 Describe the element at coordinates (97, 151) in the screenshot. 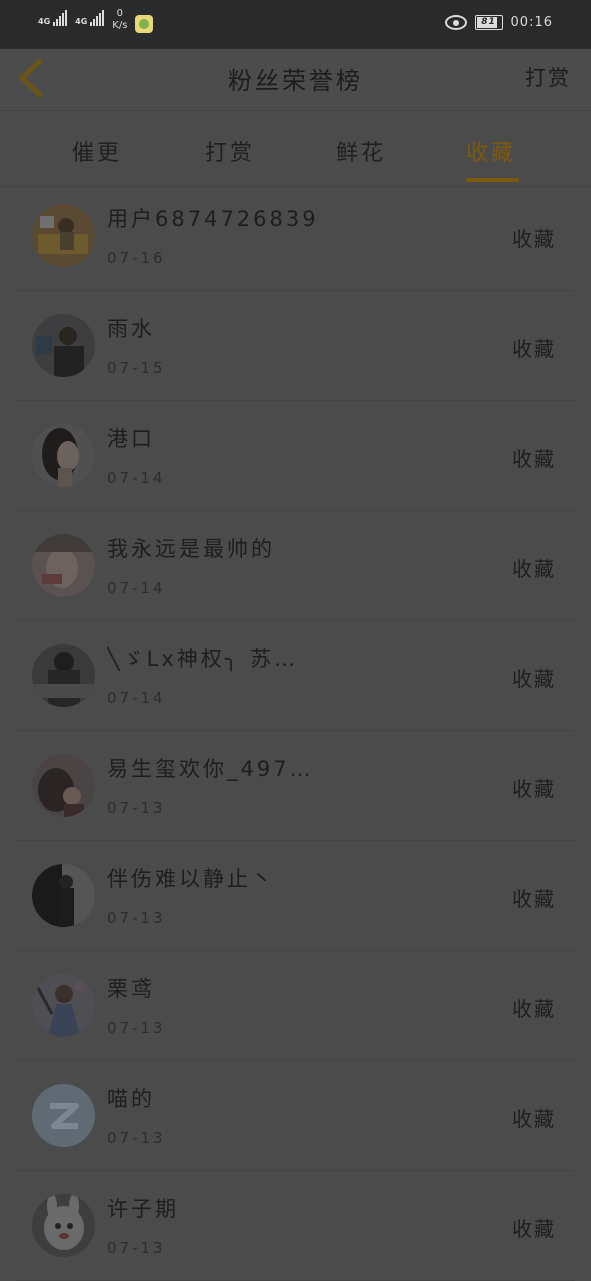

I see `tab-urge-update: 催更` at that location.